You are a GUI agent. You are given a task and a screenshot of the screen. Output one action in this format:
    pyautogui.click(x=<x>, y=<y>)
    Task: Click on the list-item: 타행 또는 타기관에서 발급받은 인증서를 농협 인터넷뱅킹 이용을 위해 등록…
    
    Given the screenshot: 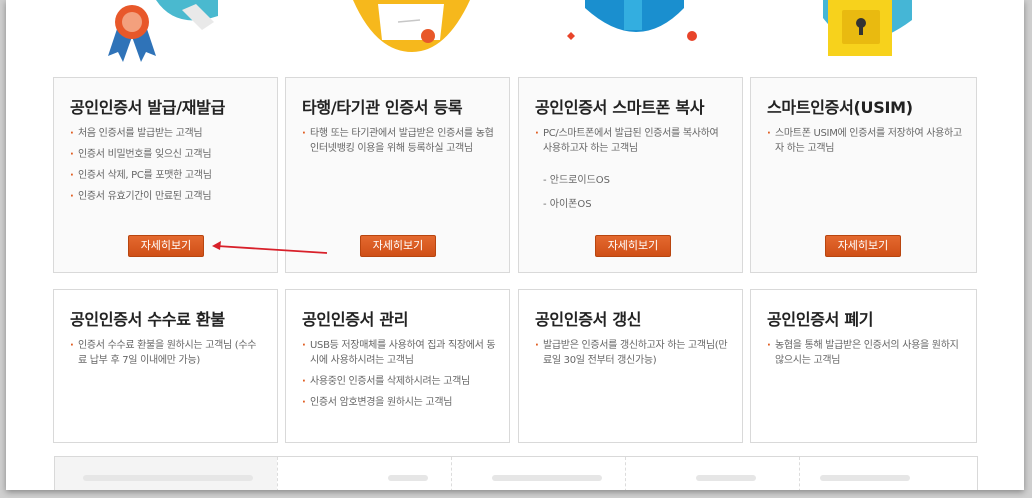 What is the action you would take?
    pyautogui.click(x=399, y=141)
    